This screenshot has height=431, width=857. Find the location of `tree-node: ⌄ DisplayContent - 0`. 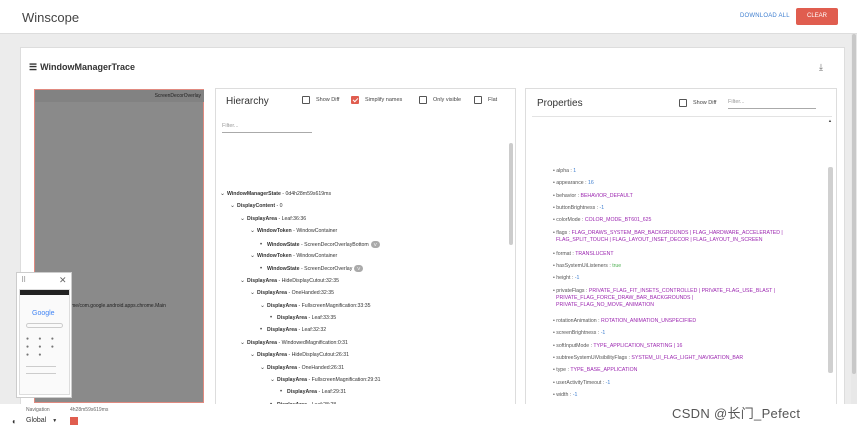

tree-node: ⌄ DisplayContent - 0 is located at coordinates (256, 206).